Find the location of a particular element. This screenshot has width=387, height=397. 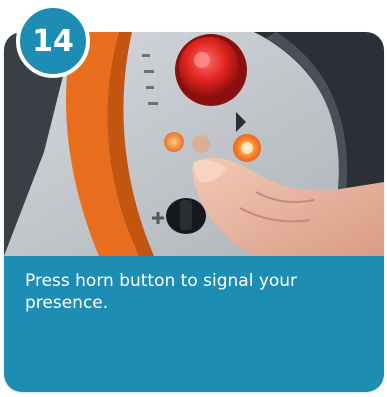

step-number: 14 is located at coordinates (53, 41).